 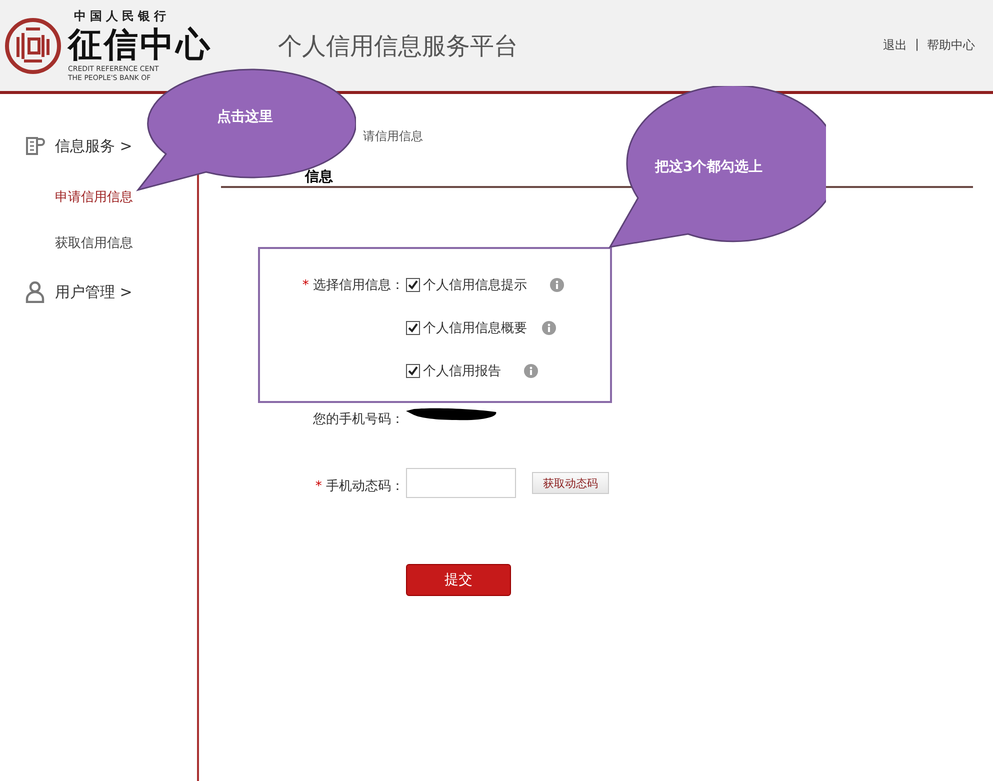 What do you see at coordinates (33, 45) in the screenshot?
I see `seal-logo-icon` at bounding box center [33, 45].